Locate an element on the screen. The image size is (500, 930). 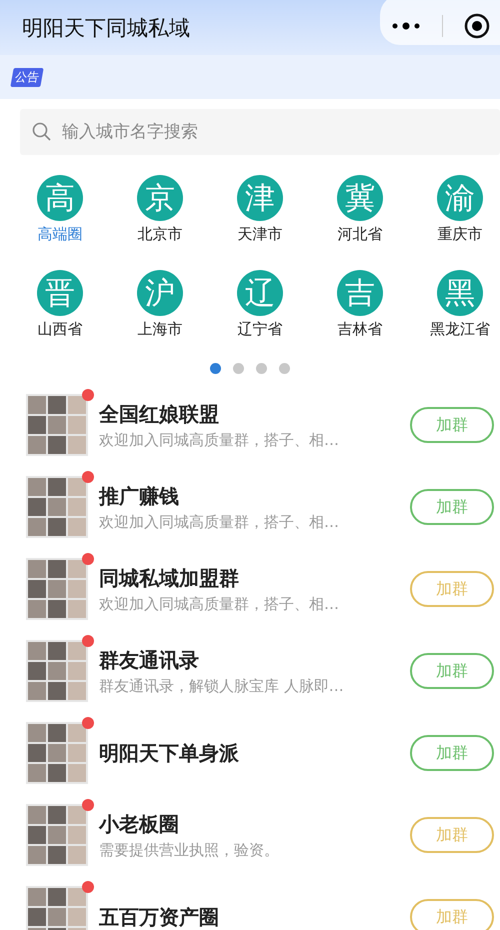
city-icon: 津 is located at coordinates (260, 198).